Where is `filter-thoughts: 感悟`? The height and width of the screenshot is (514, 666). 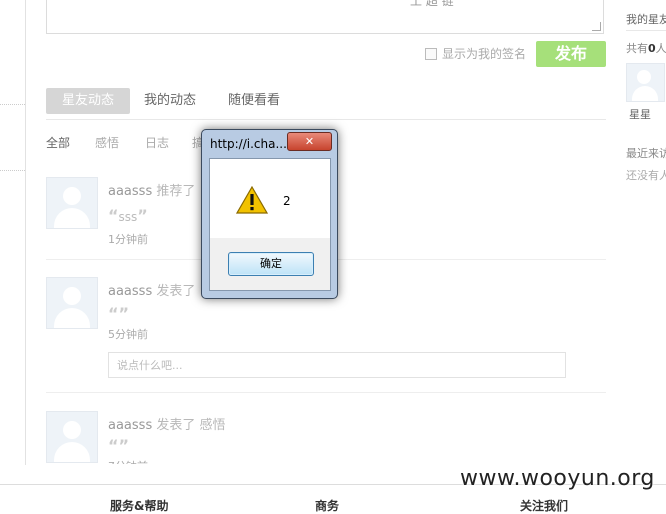 filter-thoughts: 感悟 is located at coordinates (107, 142).